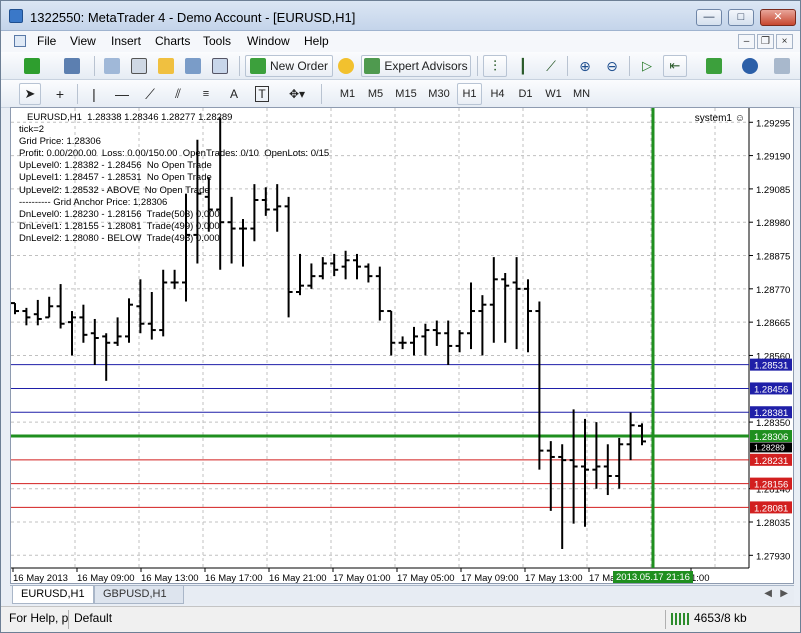 The image size is (801, 633). Describe the element at coordinates (297, 94) in the screenshot. I see `arrows-button: ✥▾` at that location.